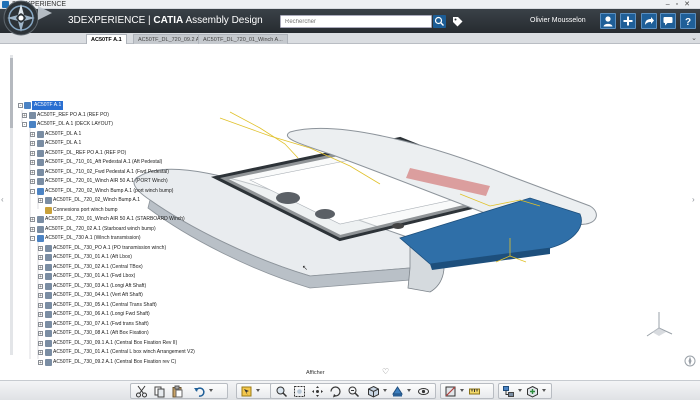  Describe the element at coordinates (353, 391) in the screenshot. I see `zoom-area-icon` at that location.